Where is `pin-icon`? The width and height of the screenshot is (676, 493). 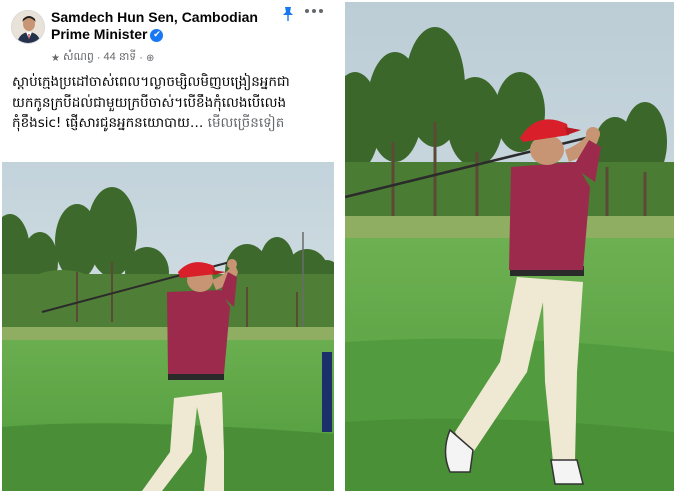 pin-icon is located at coordinates (288, 14).